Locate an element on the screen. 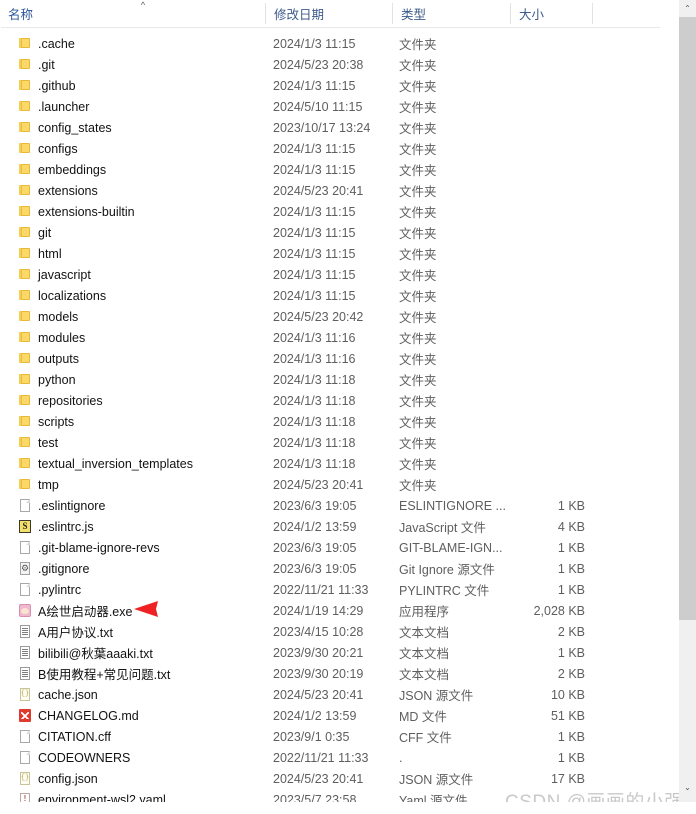  file-name-cell: models is located at coordinates (129, 316).